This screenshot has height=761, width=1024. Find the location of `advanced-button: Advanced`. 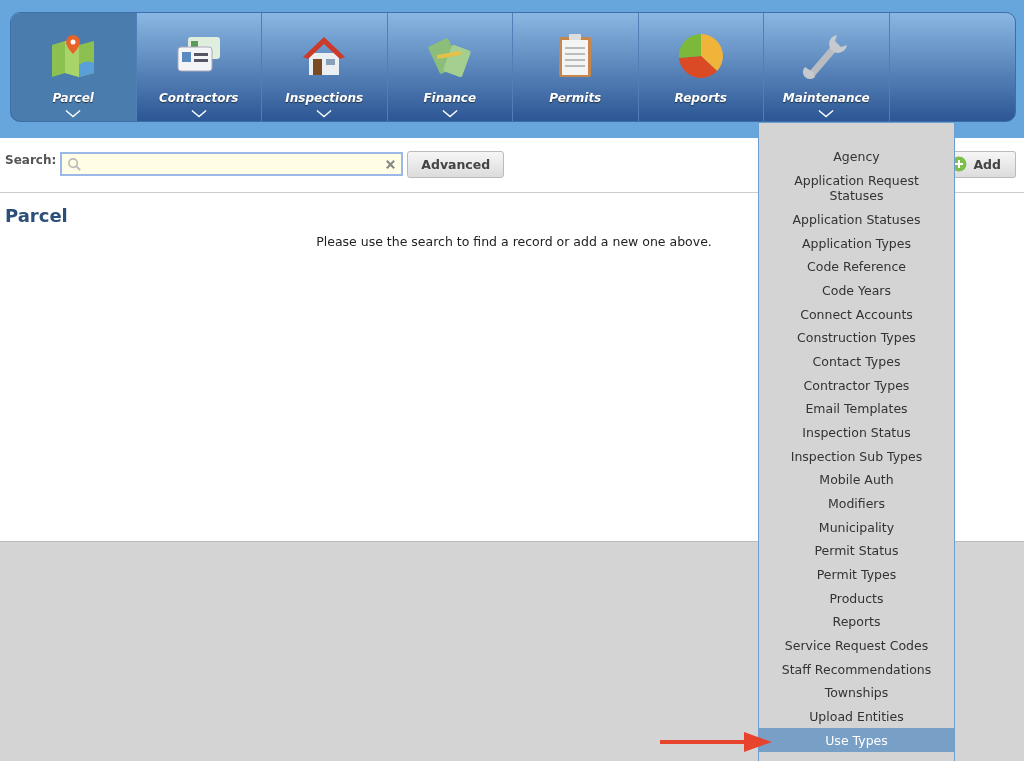

advanced-button: Advanced is located at coordinates (456, 164).